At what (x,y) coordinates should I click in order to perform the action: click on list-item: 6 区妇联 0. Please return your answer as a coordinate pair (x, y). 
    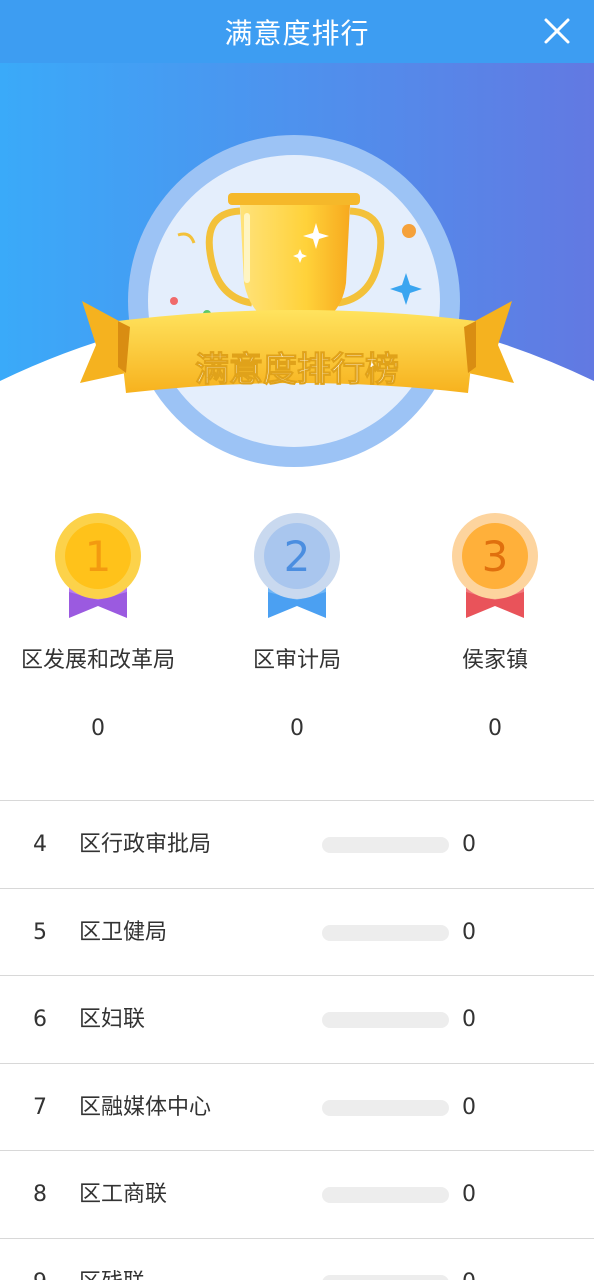
    Looking at the image, I should click on (297, 1020).